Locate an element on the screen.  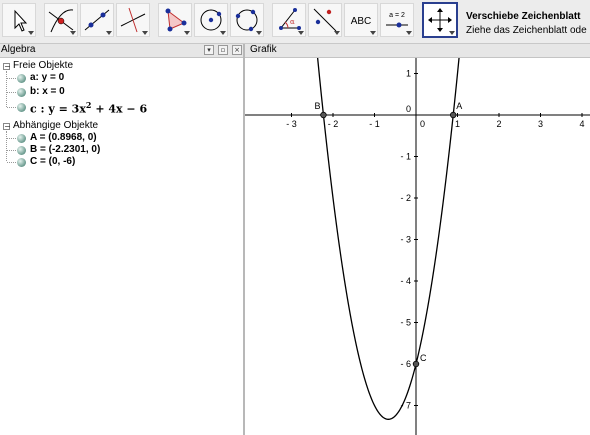
y-tick-label: - 3 is located at coordinates (405, 240).